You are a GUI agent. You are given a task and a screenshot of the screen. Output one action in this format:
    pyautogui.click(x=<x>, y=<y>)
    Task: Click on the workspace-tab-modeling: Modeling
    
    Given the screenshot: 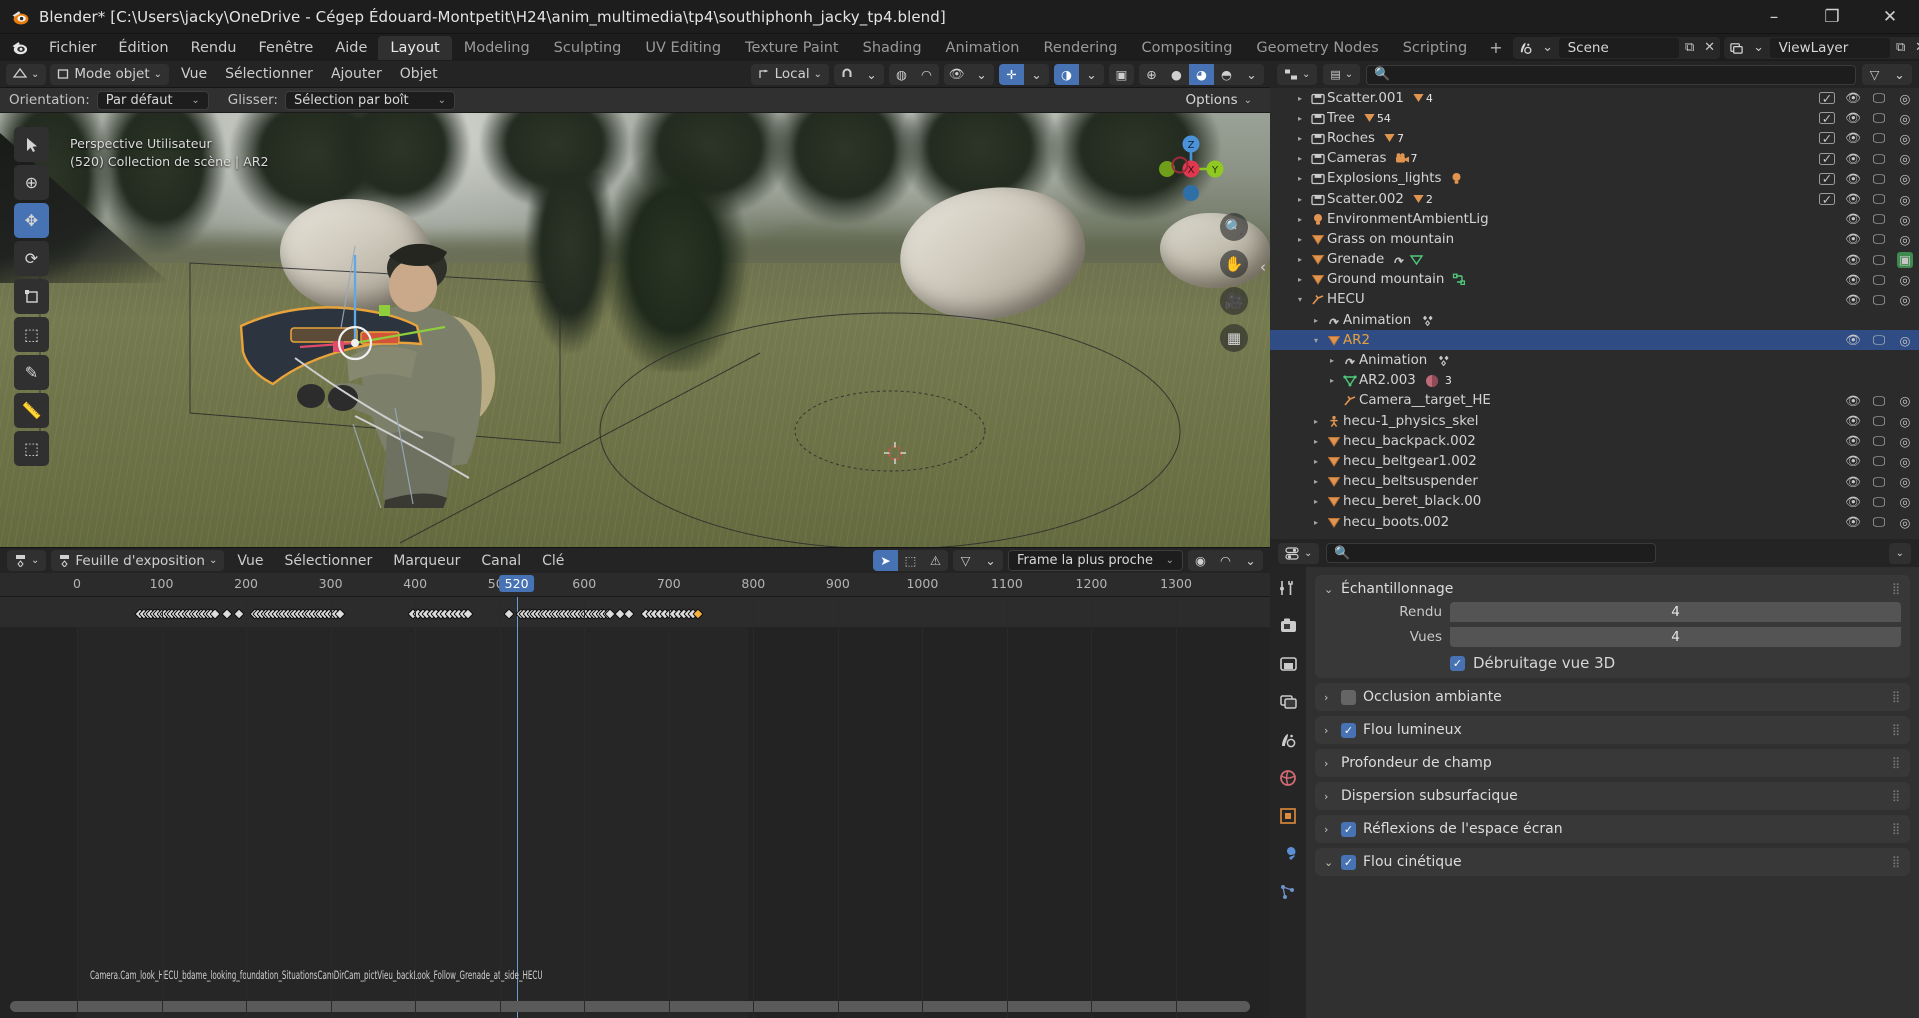 What is the action you would take?
    pyautogui.click(x=497, y=48)
    